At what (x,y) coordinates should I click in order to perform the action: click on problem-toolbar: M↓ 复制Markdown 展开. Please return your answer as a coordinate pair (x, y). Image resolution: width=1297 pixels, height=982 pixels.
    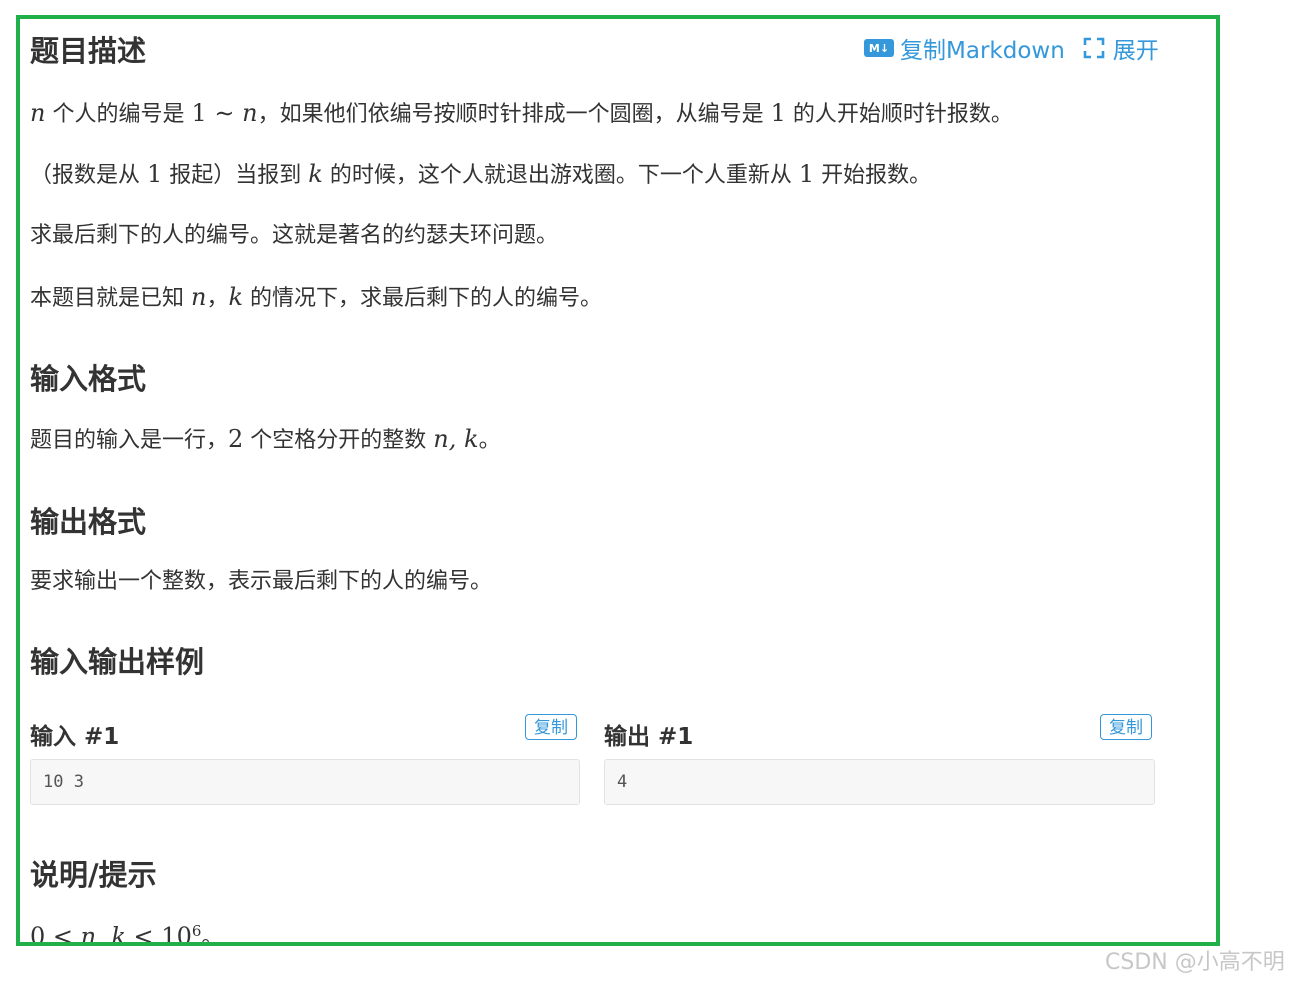
    Looking at the image, I should click on (1011, 48).